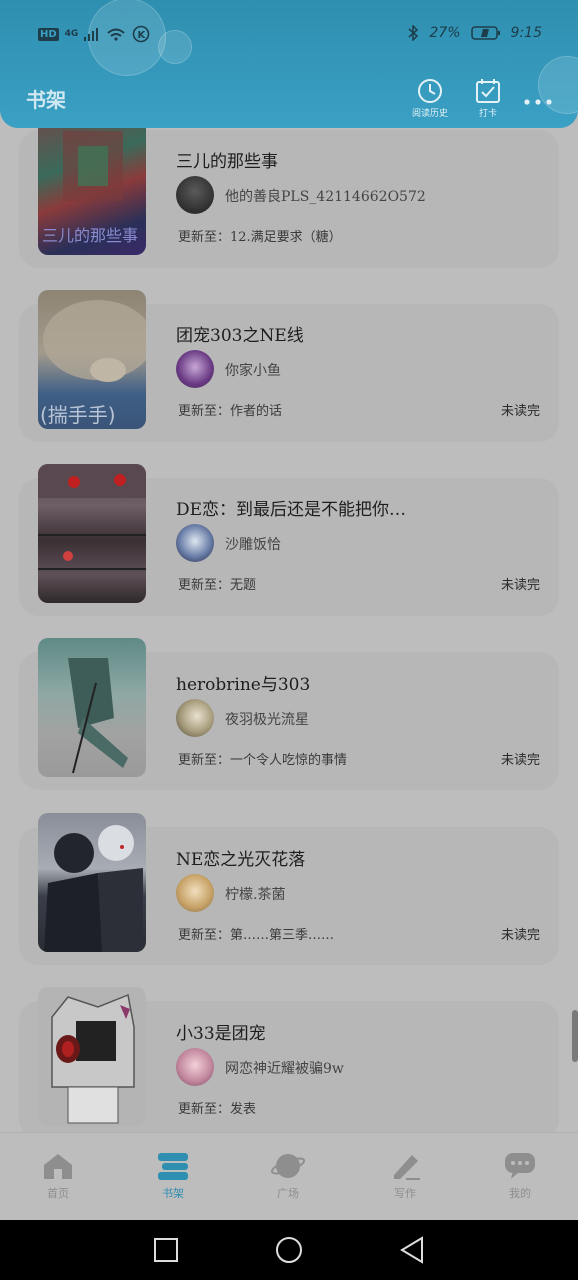  I want to click on book-title: 小33是团宠, so click(221, 1034).